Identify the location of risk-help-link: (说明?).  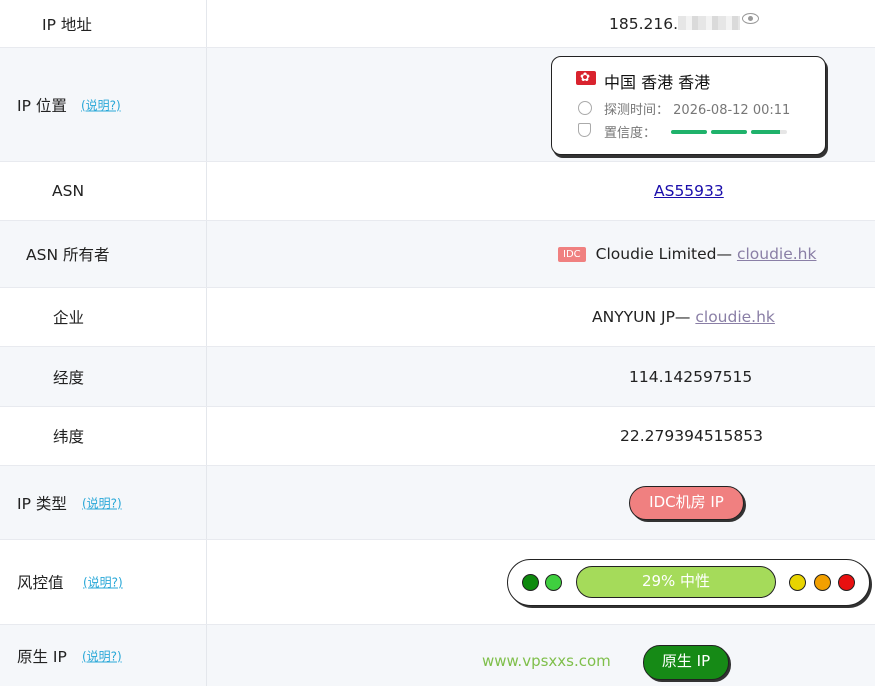
(103, 582).